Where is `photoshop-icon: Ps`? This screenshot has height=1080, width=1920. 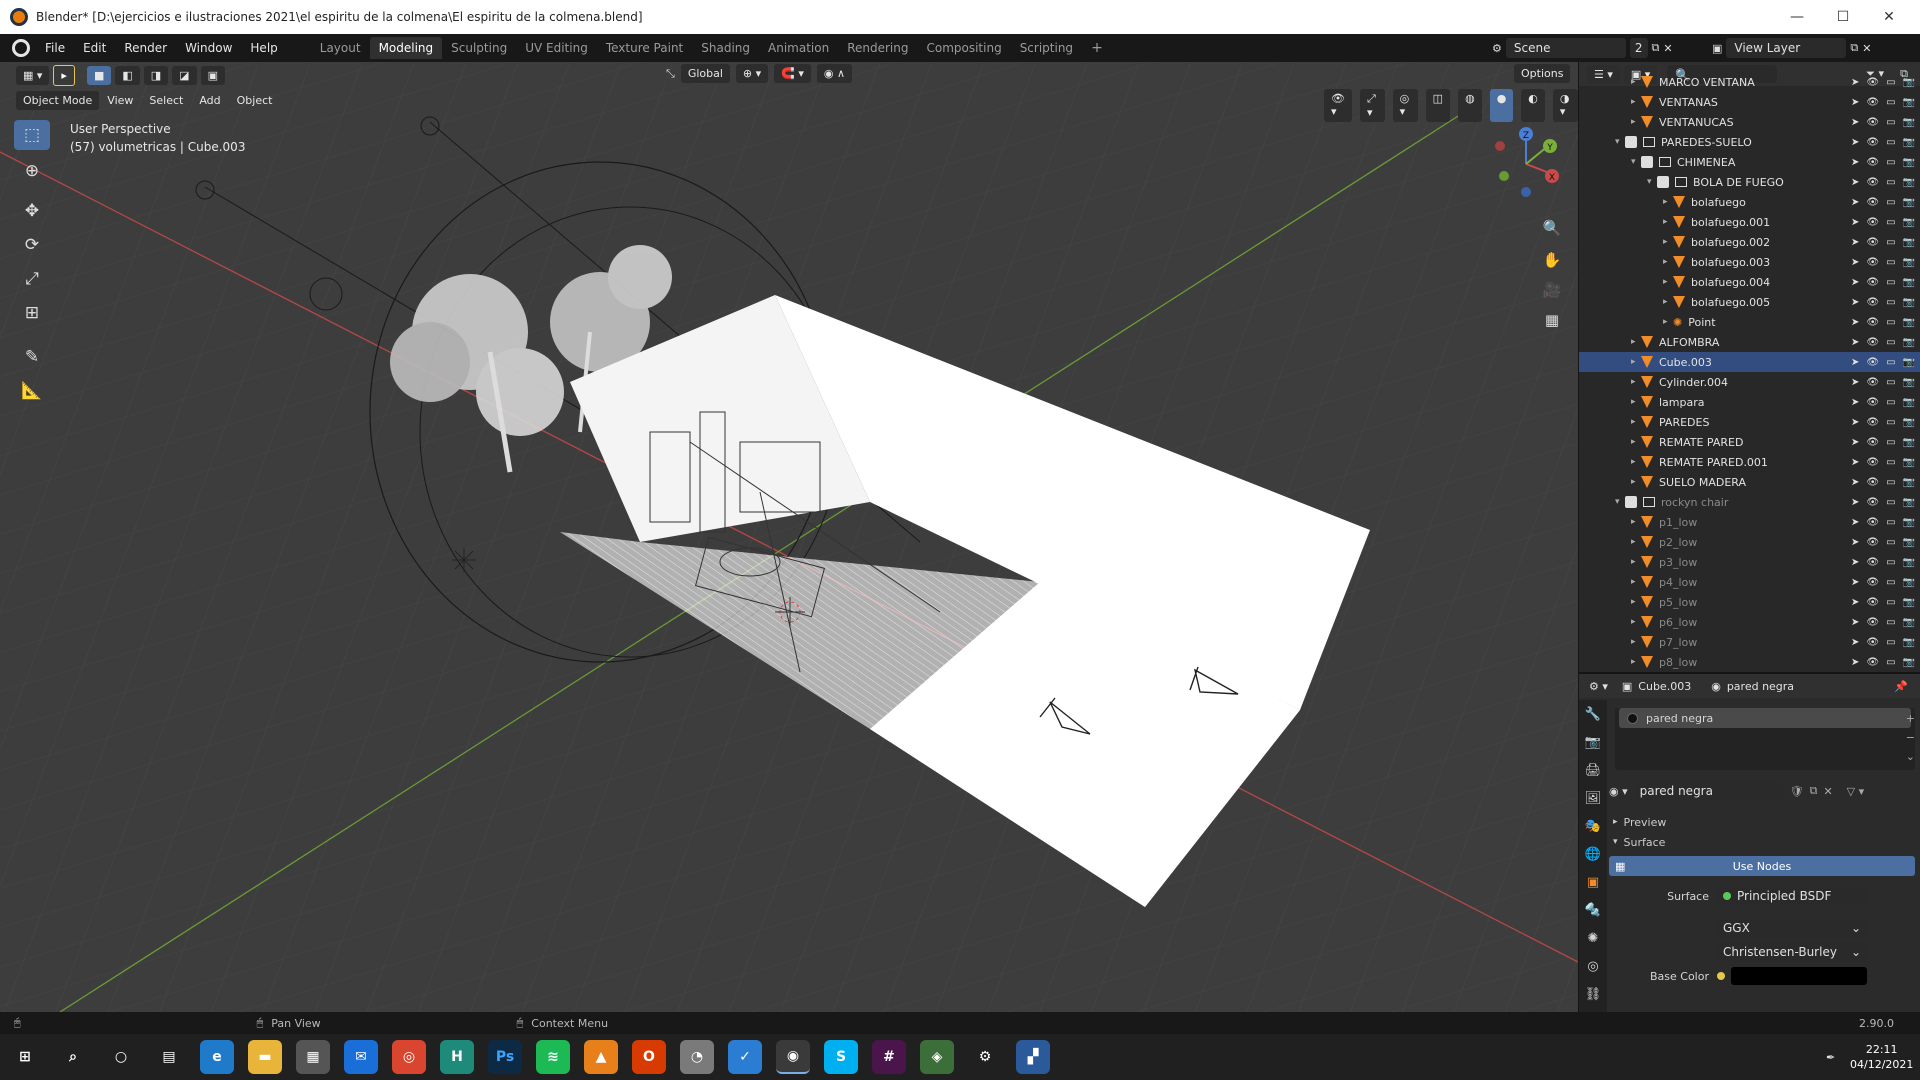 photoshop-icon: Ps is located at coordinates (505, 1057).